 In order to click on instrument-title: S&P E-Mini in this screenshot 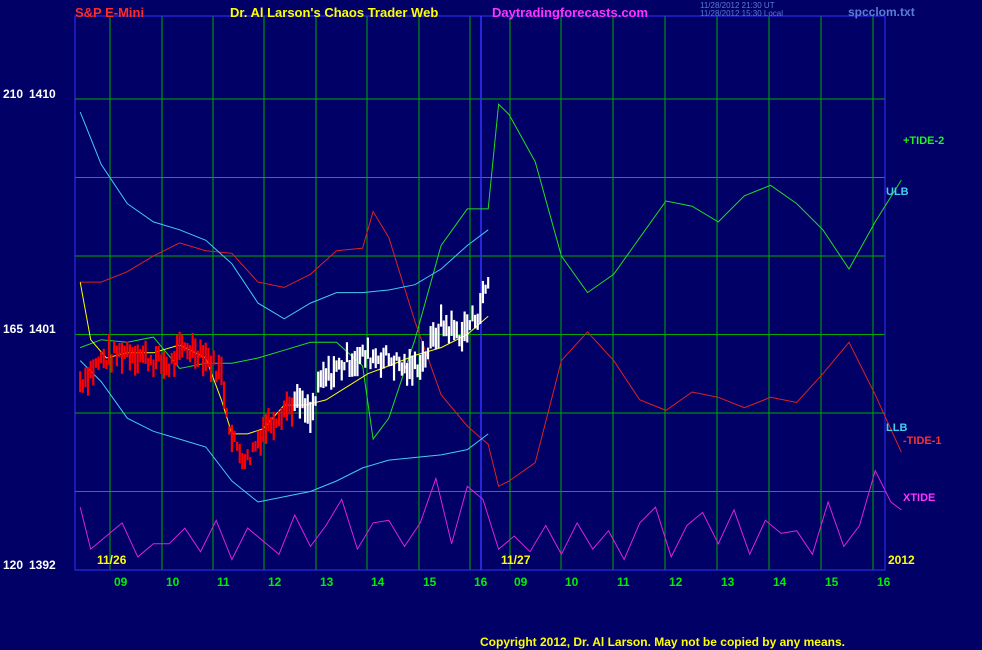, I will do `click(110, 12)`.